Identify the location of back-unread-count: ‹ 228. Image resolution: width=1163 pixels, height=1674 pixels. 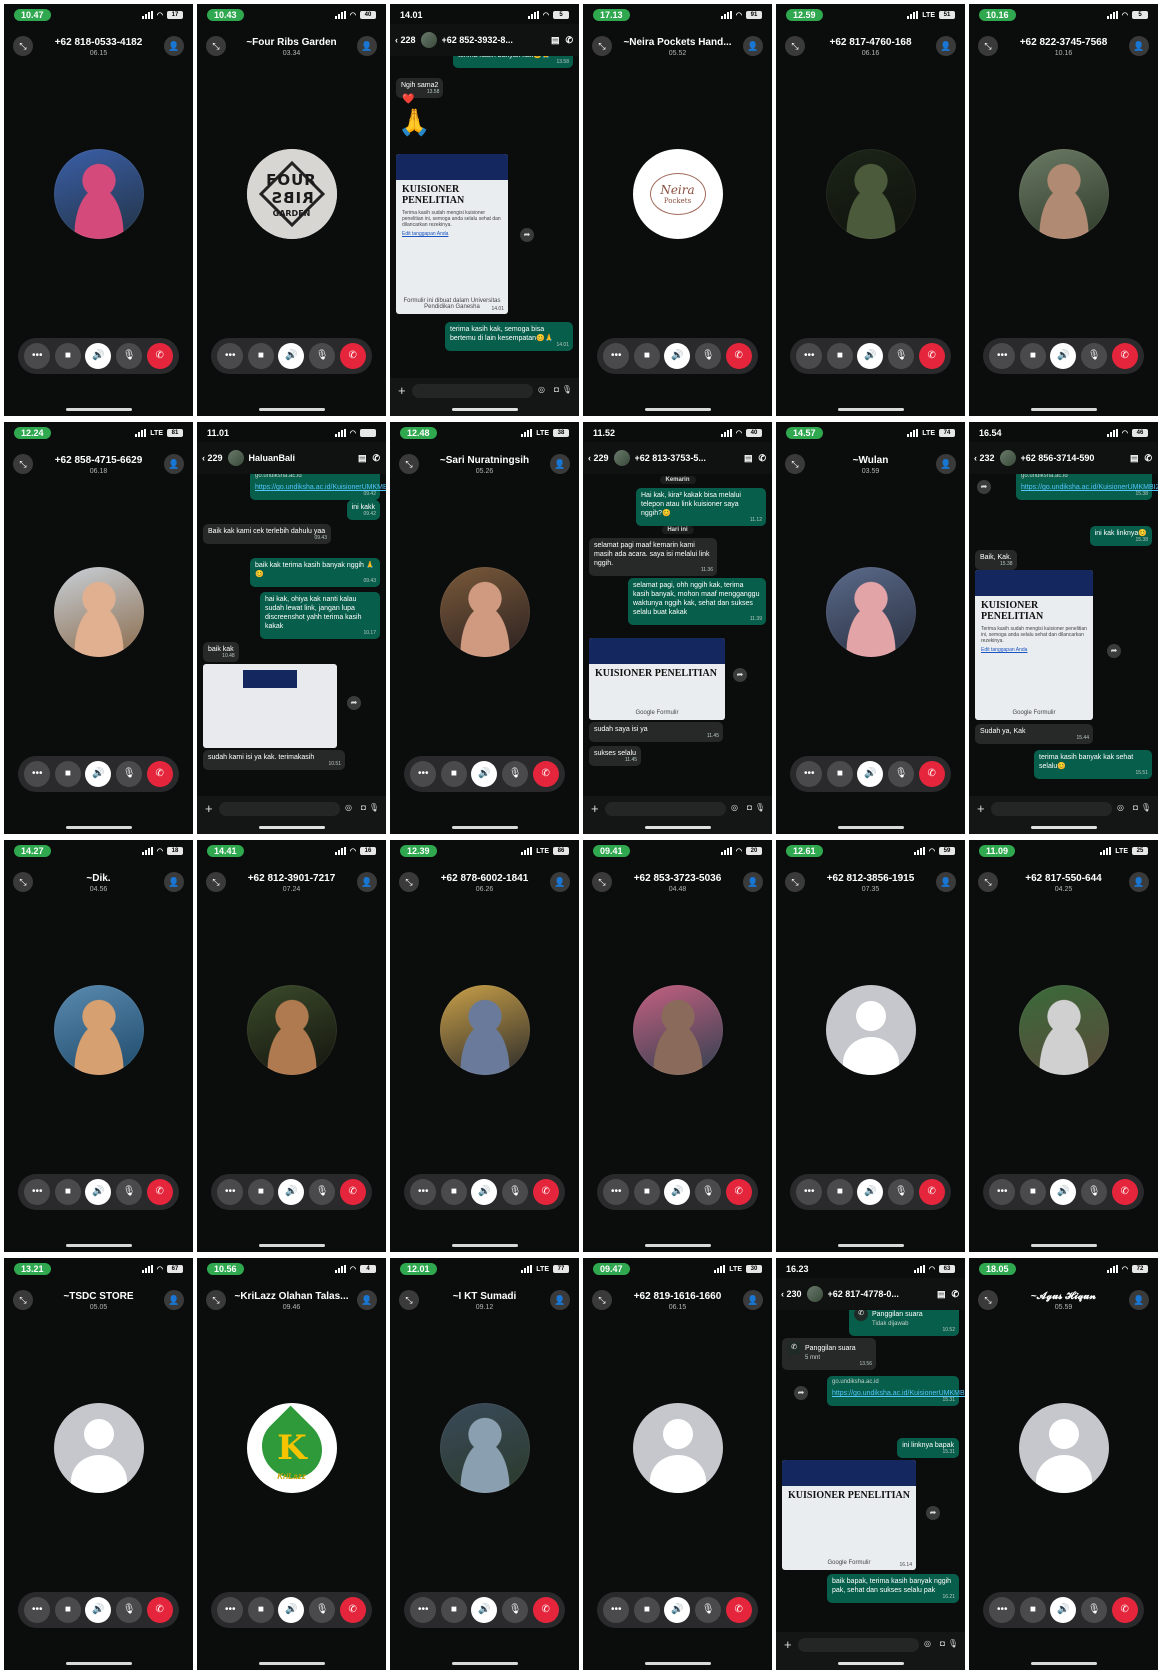
(405, 40).